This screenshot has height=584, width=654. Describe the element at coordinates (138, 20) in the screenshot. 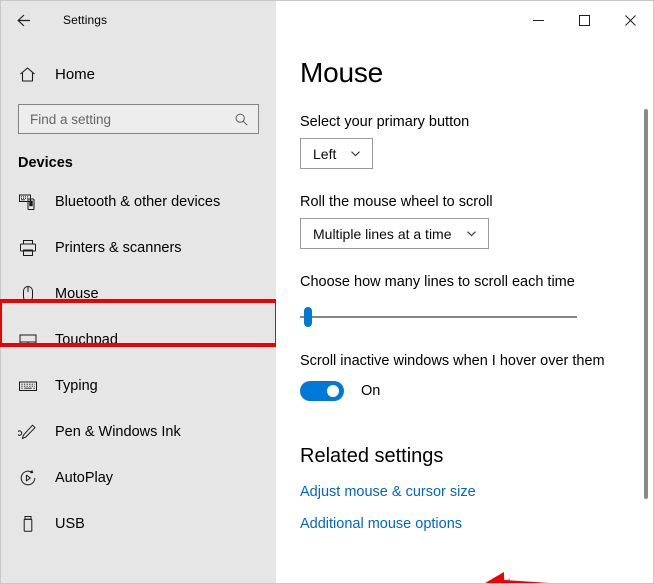

I see `title-bar-left: Settings` at that location.